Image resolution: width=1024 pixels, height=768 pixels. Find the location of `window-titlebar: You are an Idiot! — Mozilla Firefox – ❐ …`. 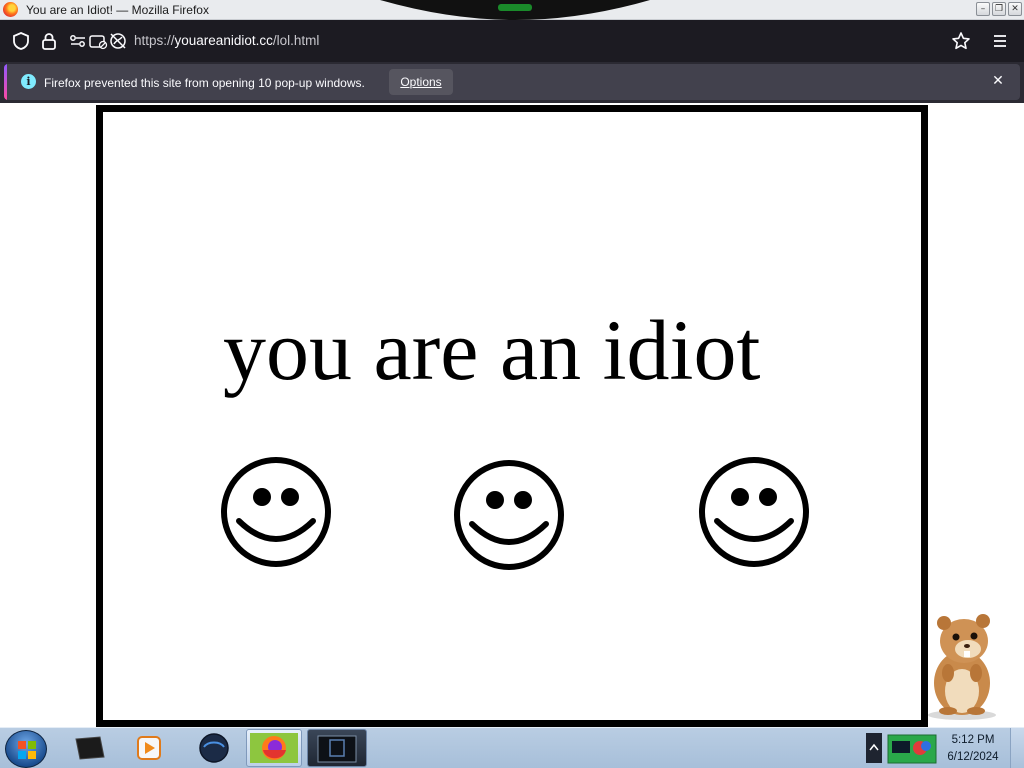

window-titlebar: You are an Idiot! — Mozilla Firefox – ❐ … is located at coordinates (512, 10).